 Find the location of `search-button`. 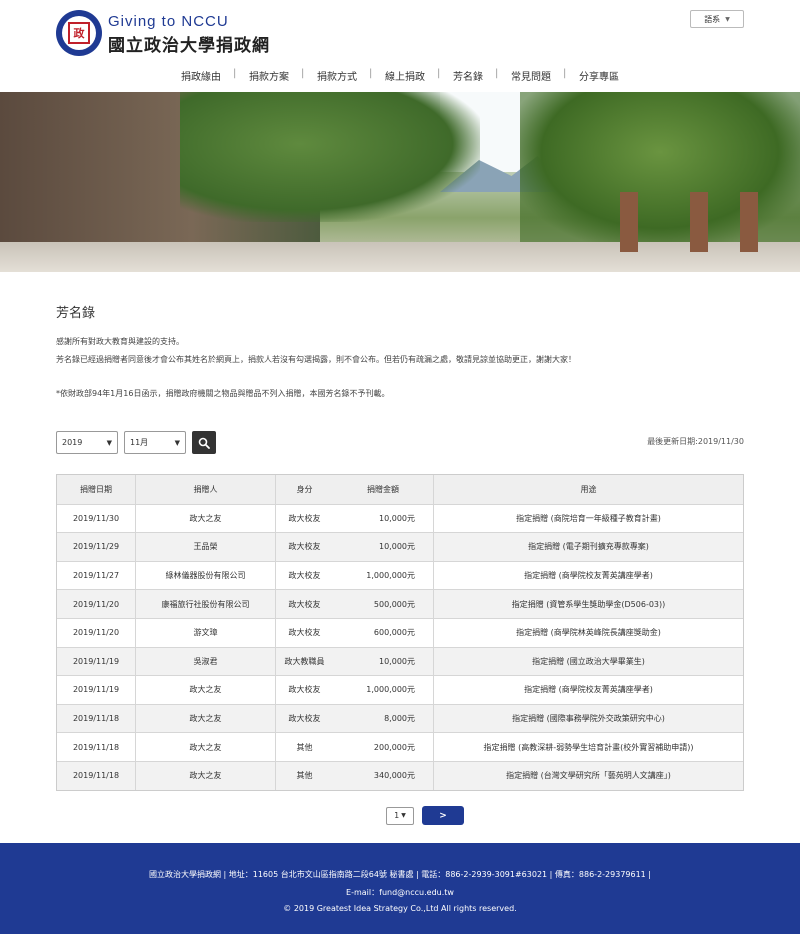

search-button is located at coordinates (204, 442).